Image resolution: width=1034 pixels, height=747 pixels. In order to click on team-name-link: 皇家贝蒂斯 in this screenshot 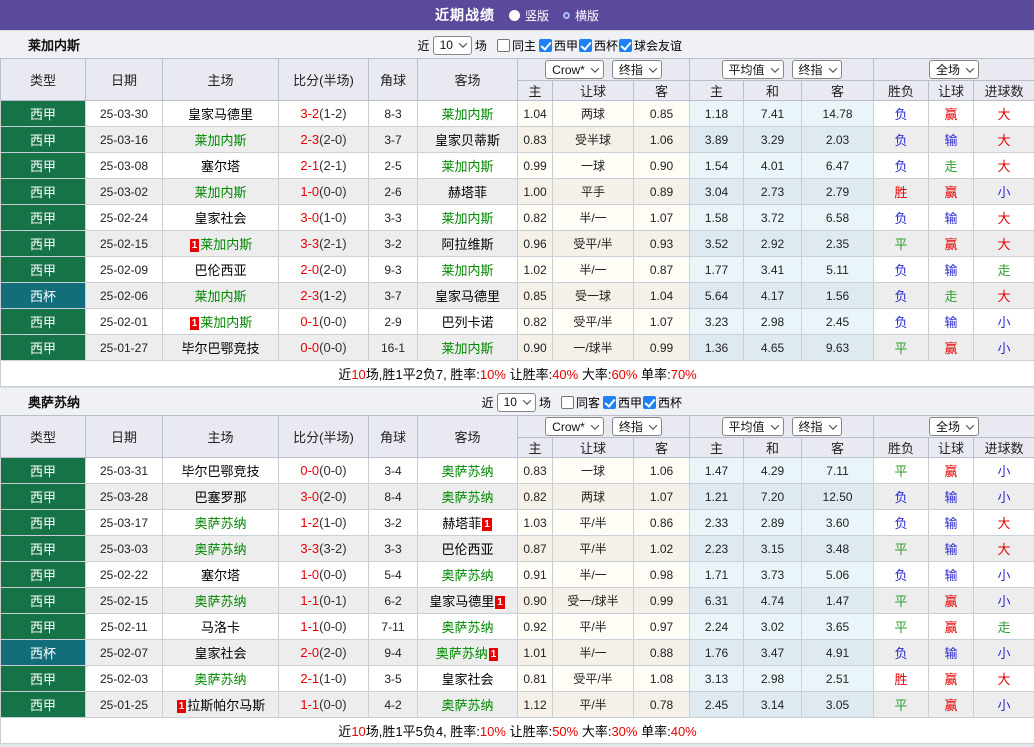, I will do `click(467, 140)`.